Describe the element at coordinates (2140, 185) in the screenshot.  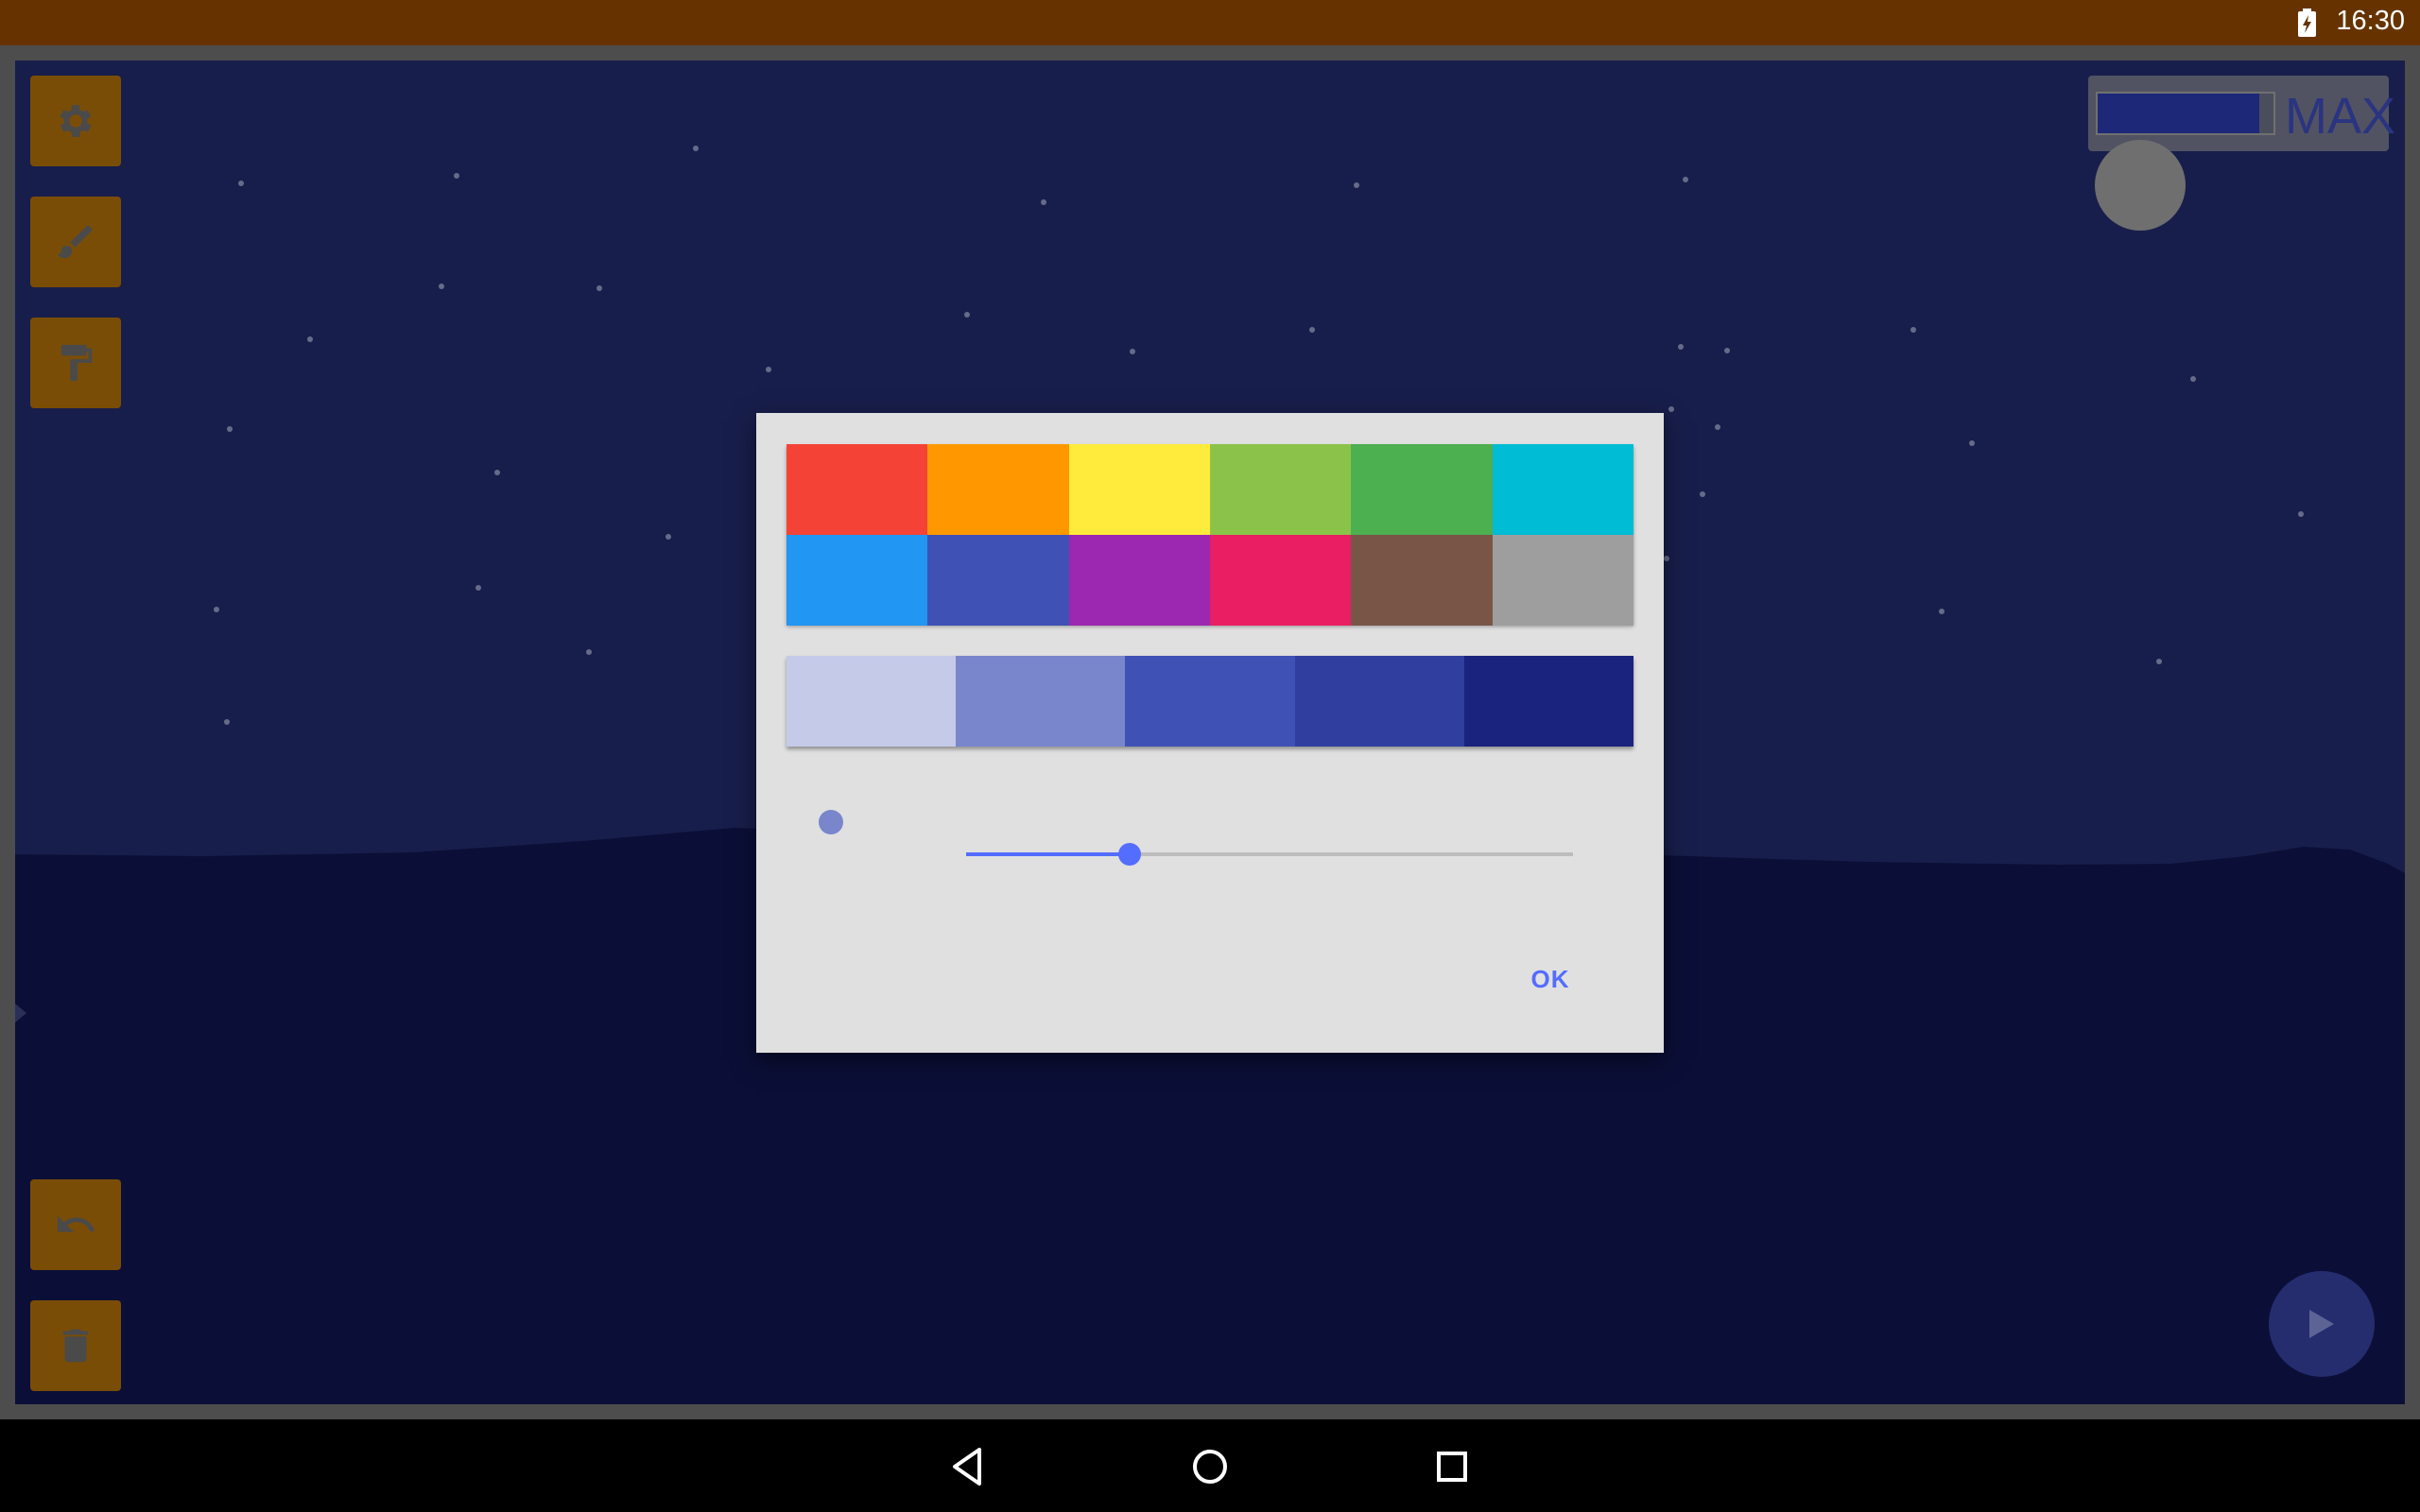
I see `moon` at that location.